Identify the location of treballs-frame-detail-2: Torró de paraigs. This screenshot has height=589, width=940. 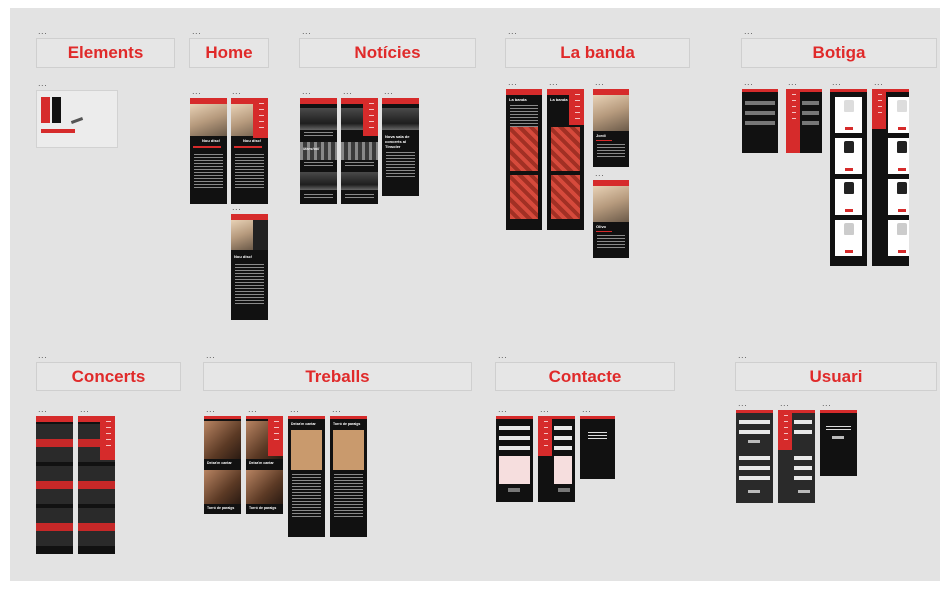
(348, 476).